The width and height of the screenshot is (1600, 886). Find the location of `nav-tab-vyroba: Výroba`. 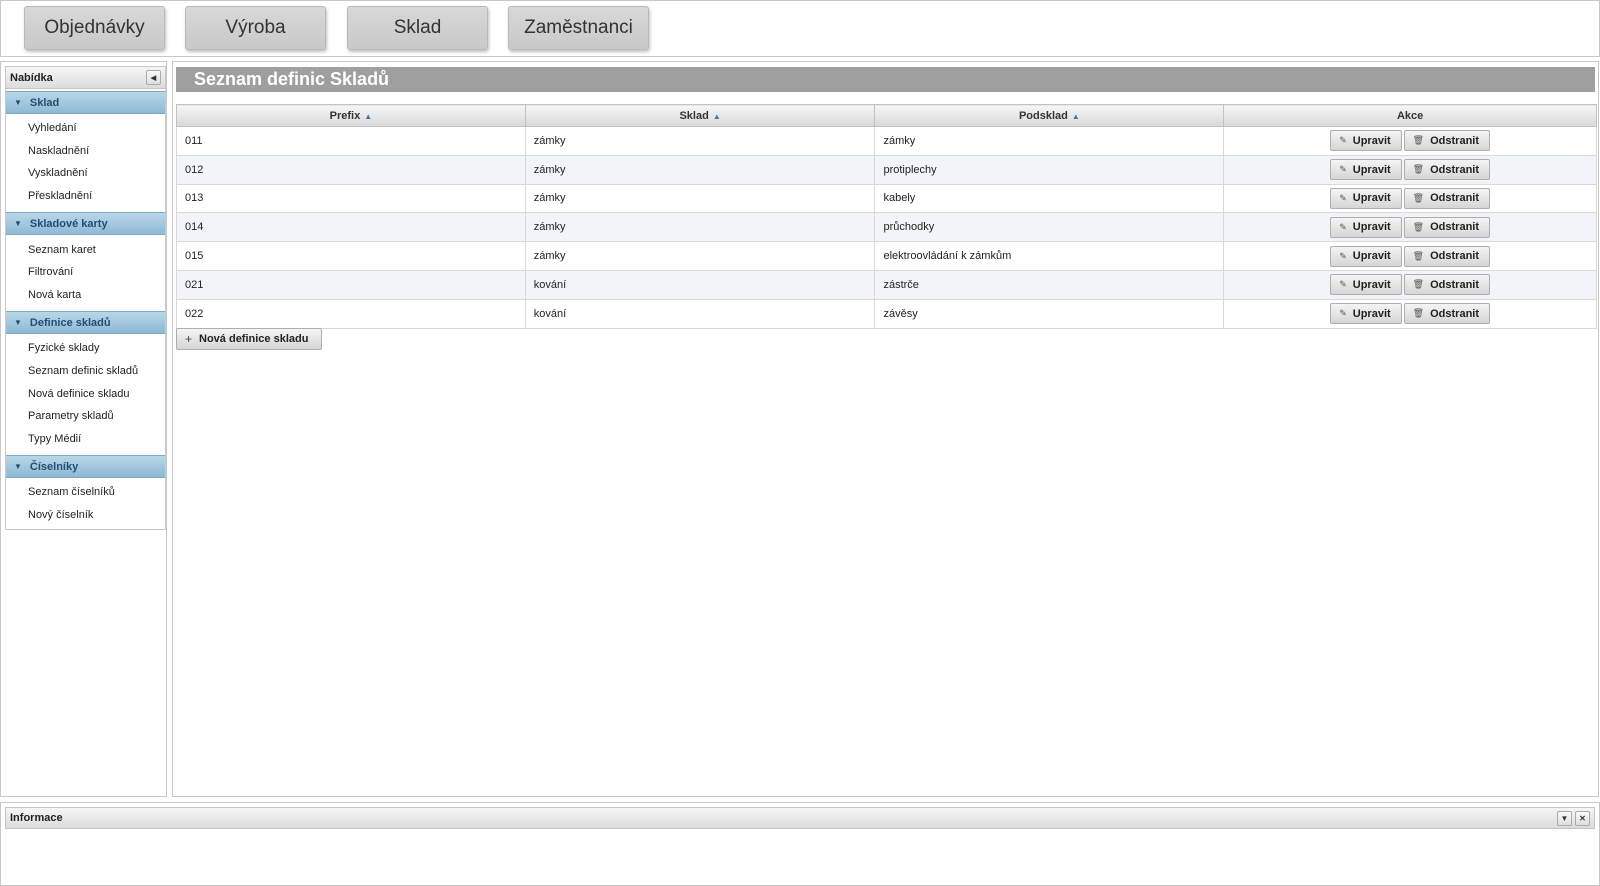

nav-tab-vyroba: Výroba is located at coordinates (255, 28).